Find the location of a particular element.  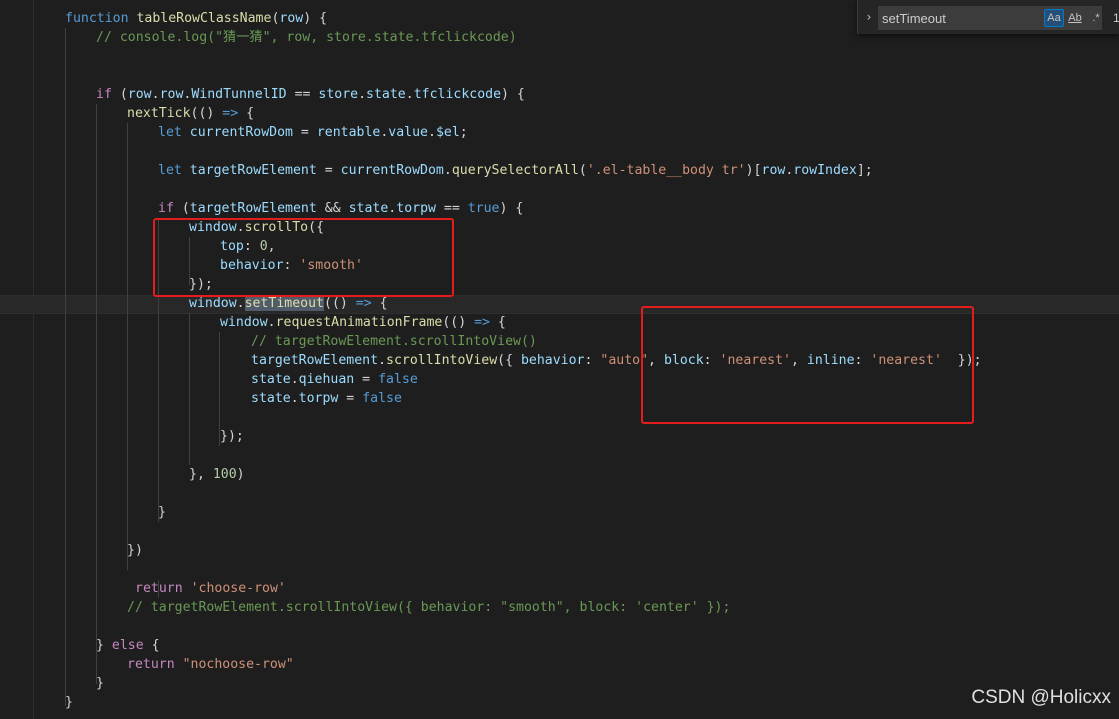

code-token: }); is located at coordinates (232, 436).